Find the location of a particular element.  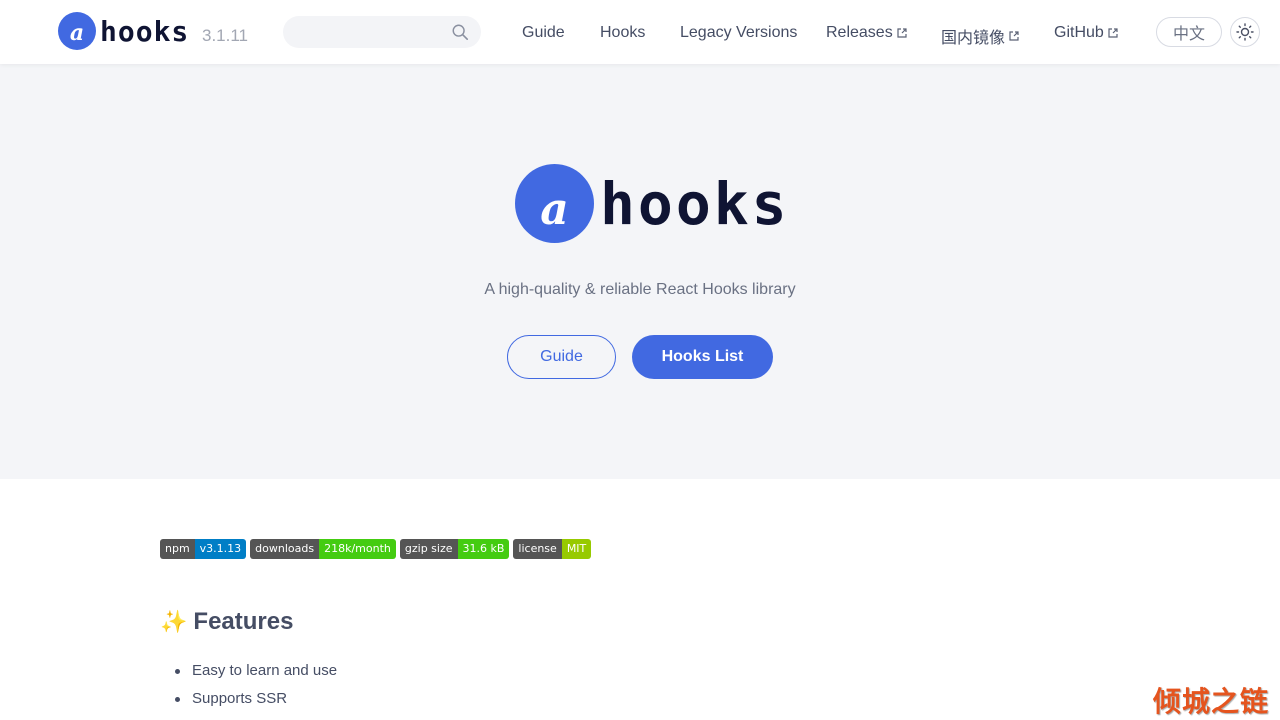

downloads-badge: downloads 218k/month is located at coordinates (323, 549).